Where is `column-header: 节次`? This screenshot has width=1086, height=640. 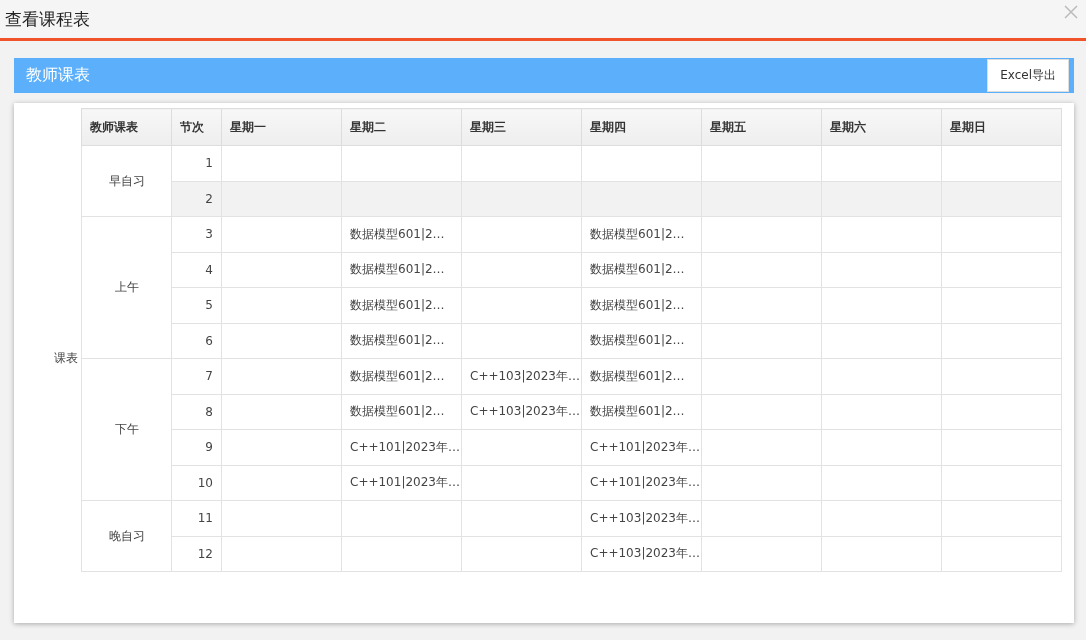 column-header: 节次 is located at coordinates (196, 127).